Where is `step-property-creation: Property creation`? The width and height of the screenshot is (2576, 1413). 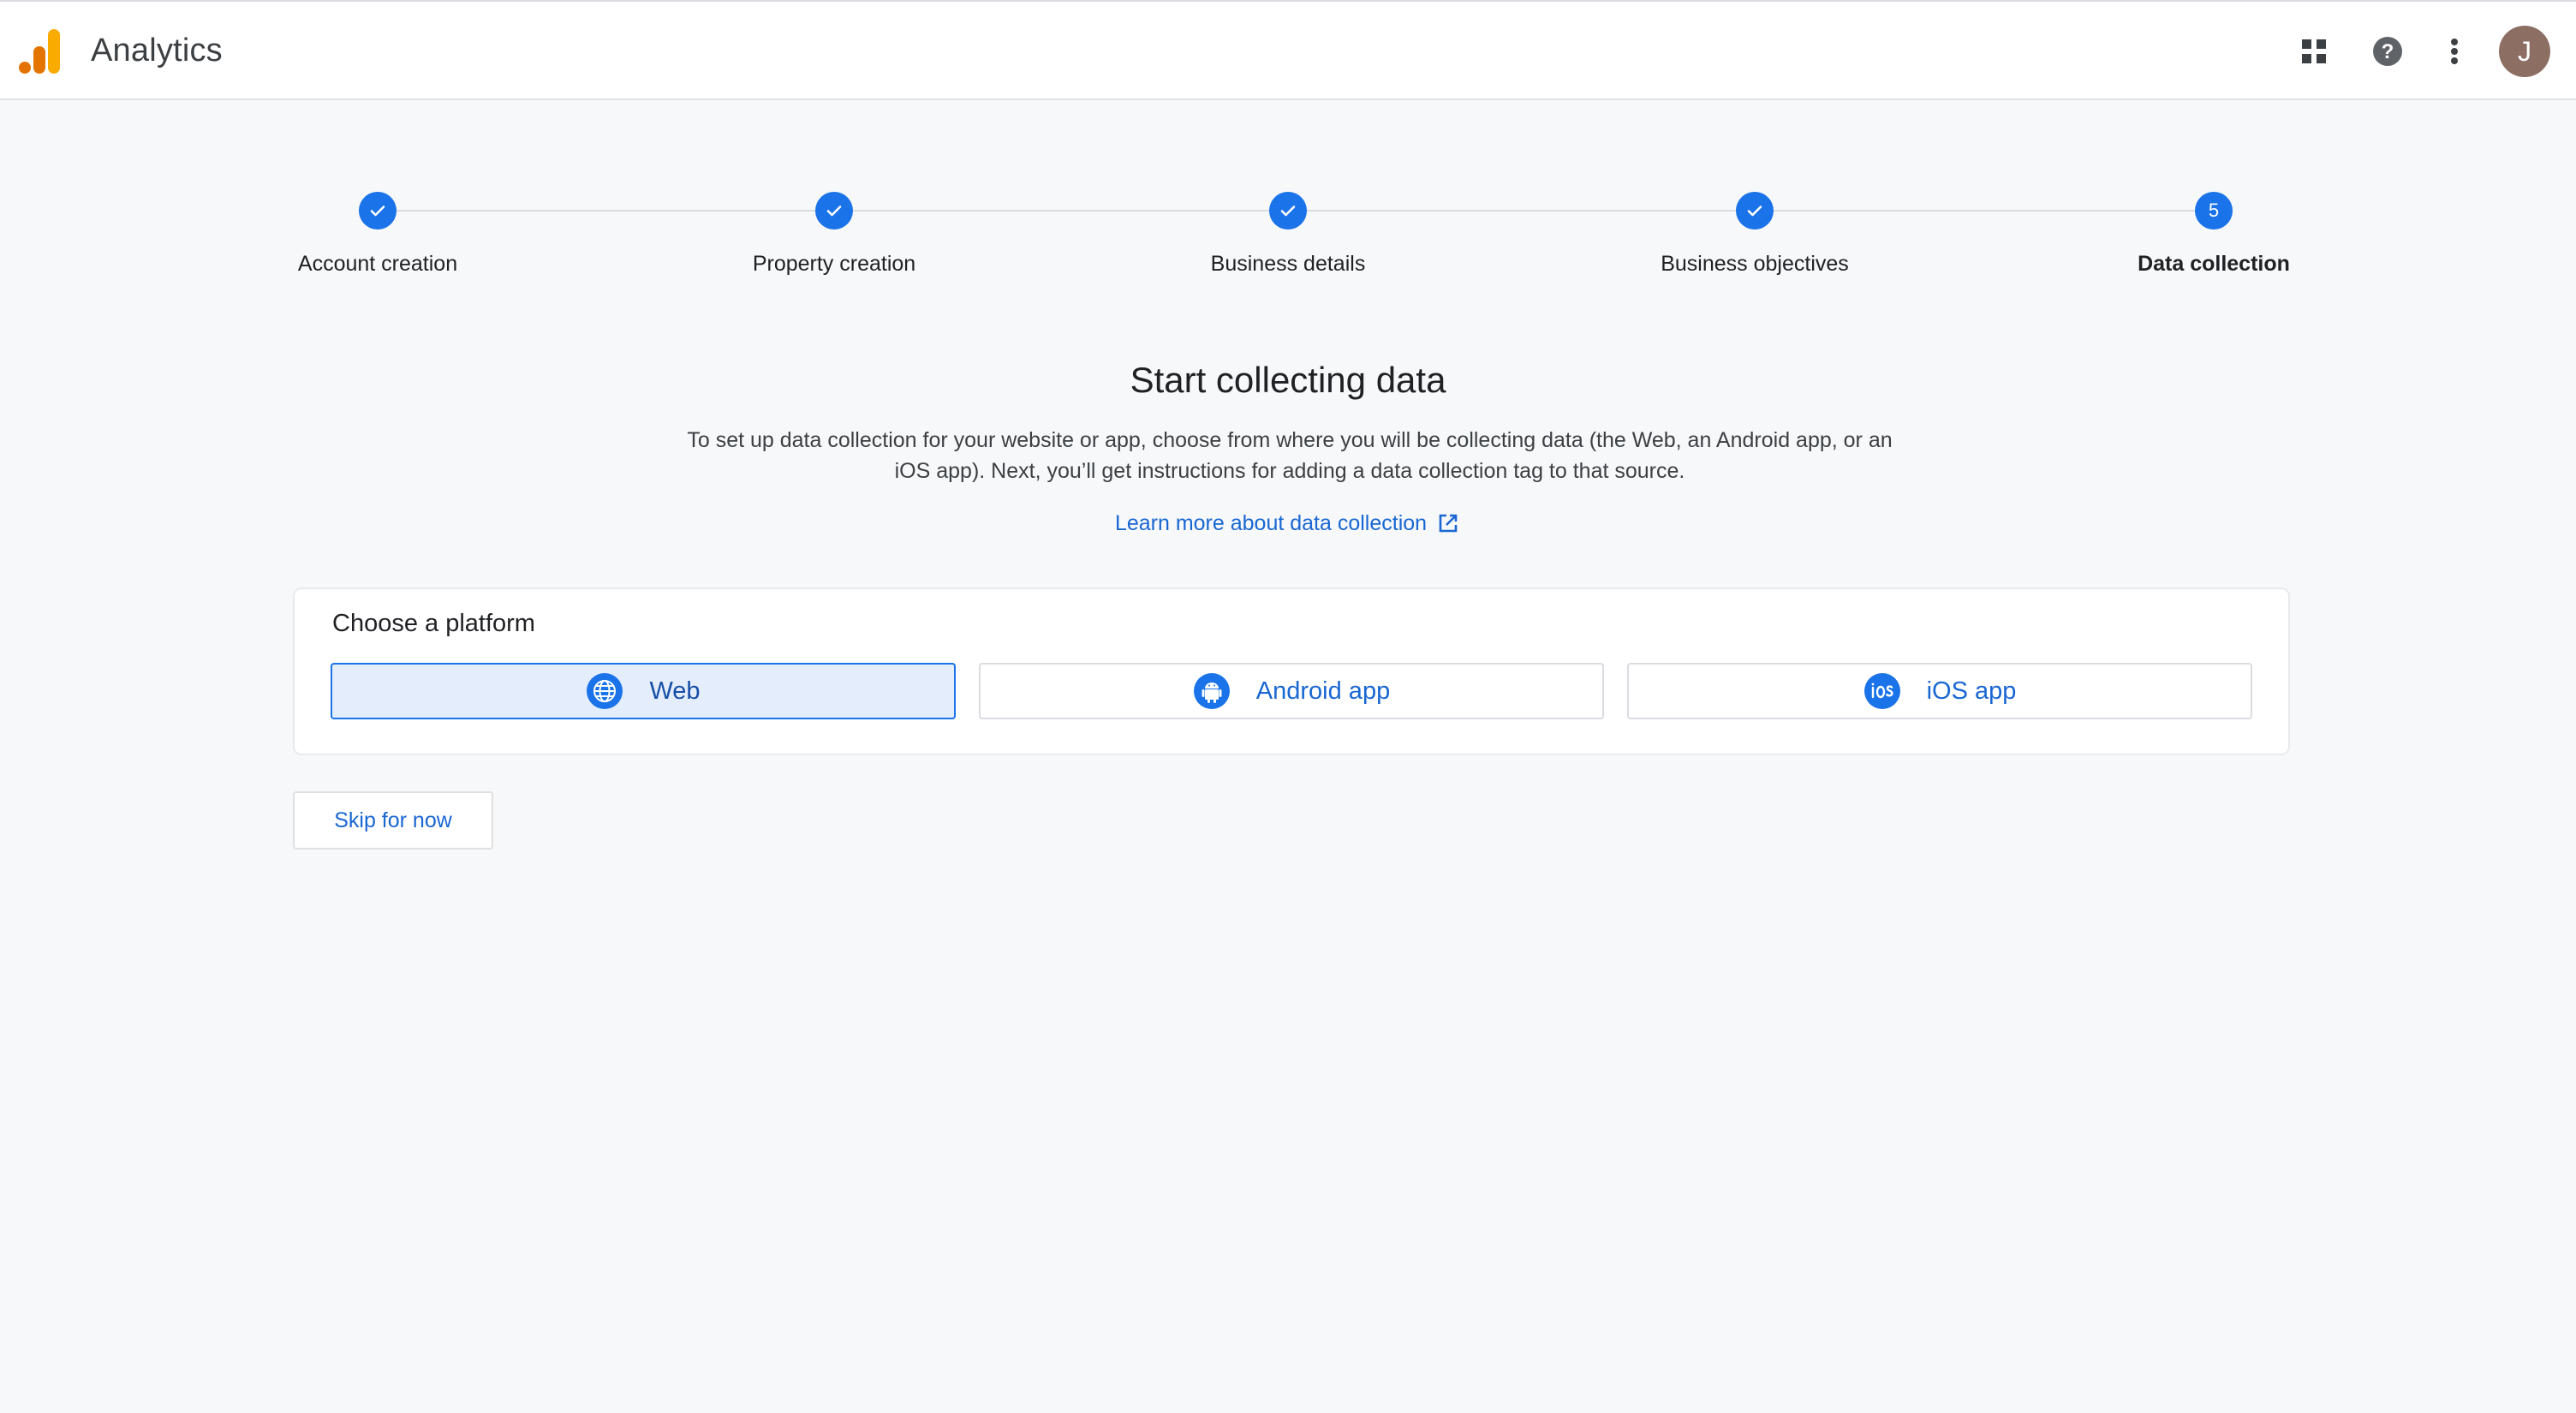 step-property-creation: Property creation is located at coordinates (834, 234).